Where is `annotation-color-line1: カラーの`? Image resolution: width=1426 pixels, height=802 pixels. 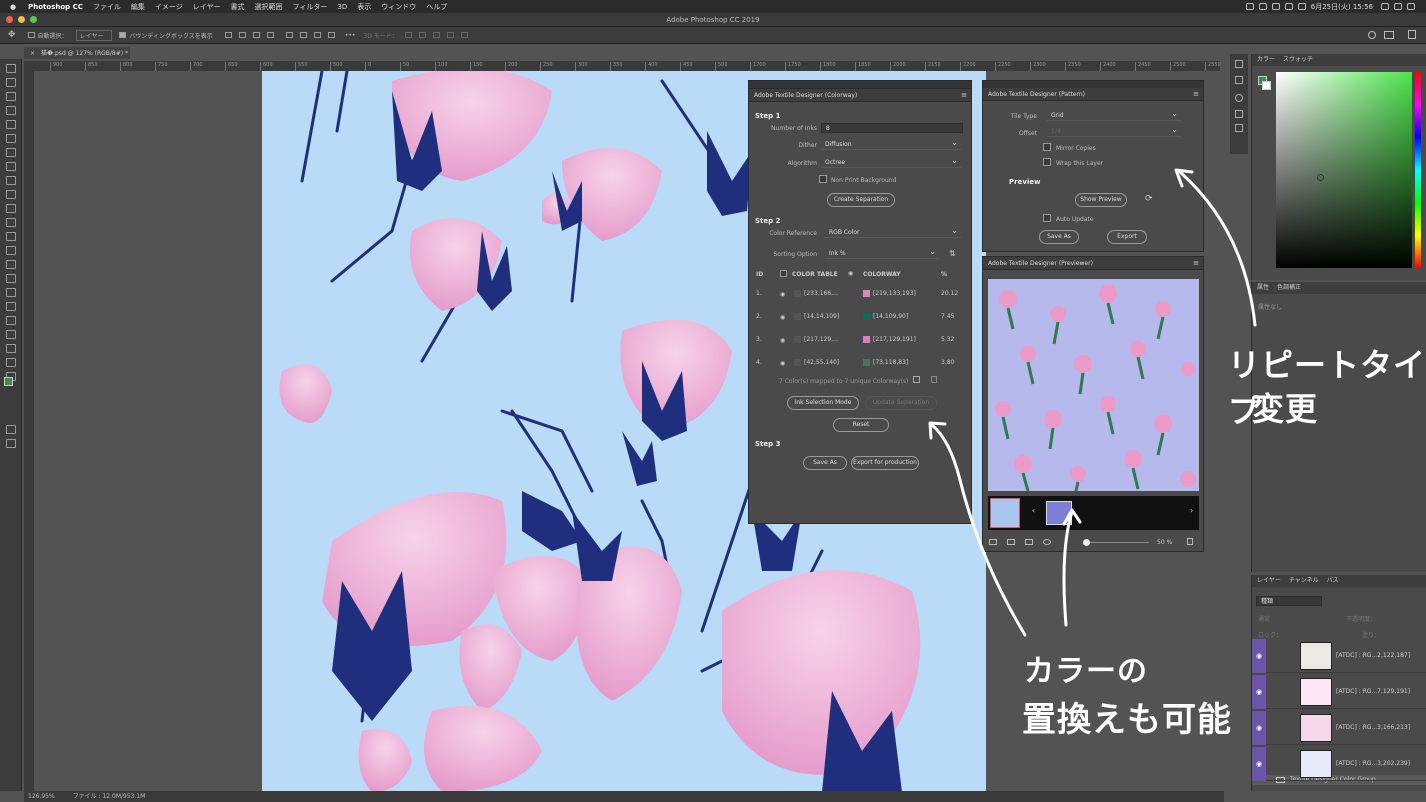
annotation-color-line1: カラーの is located at coordinates (1086, 671).